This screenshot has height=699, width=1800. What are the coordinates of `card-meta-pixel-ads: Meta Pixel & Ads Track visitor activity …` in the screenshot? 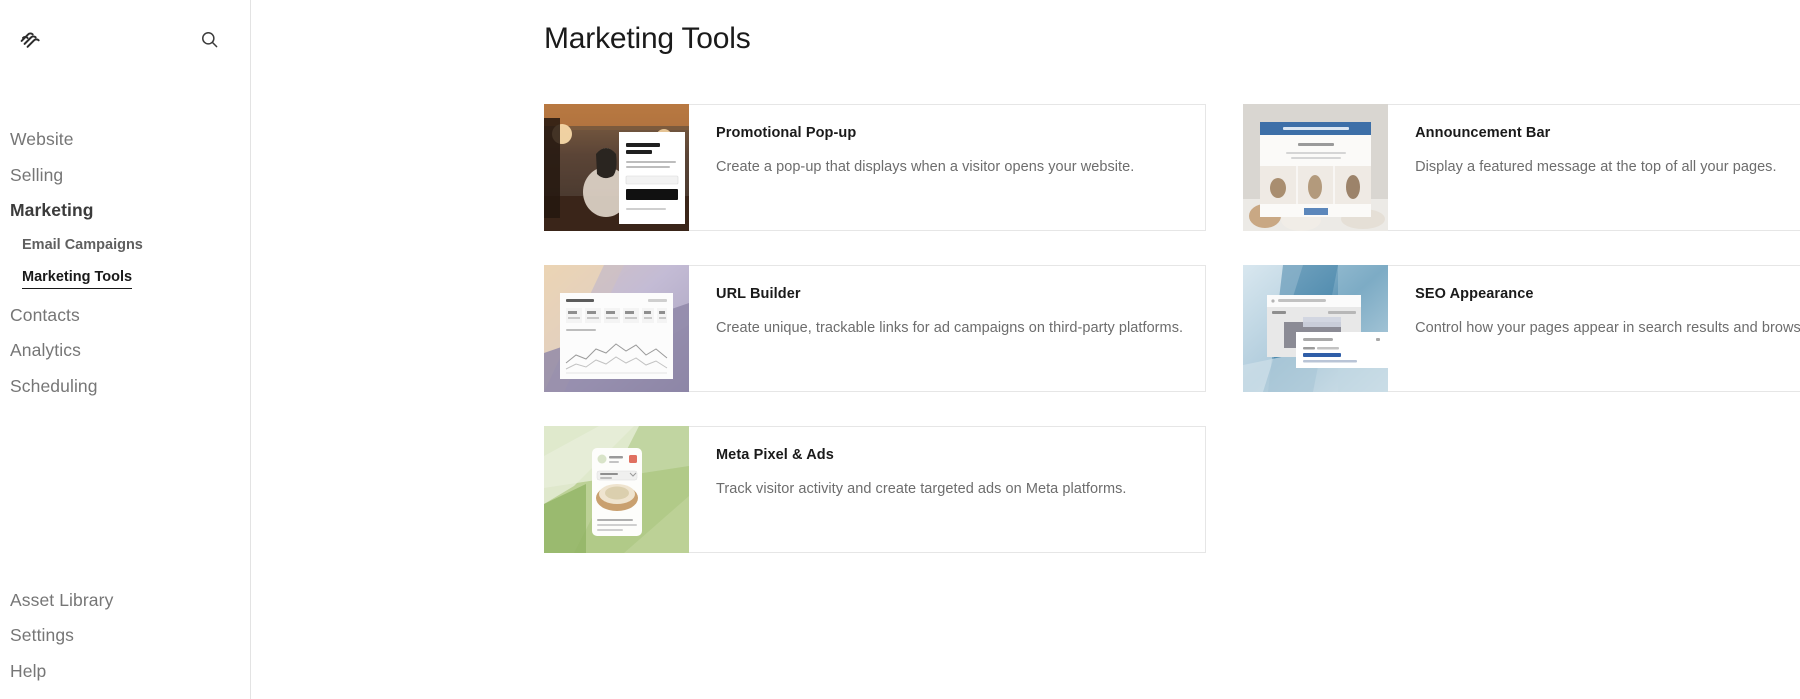 It's located at (875, 489).